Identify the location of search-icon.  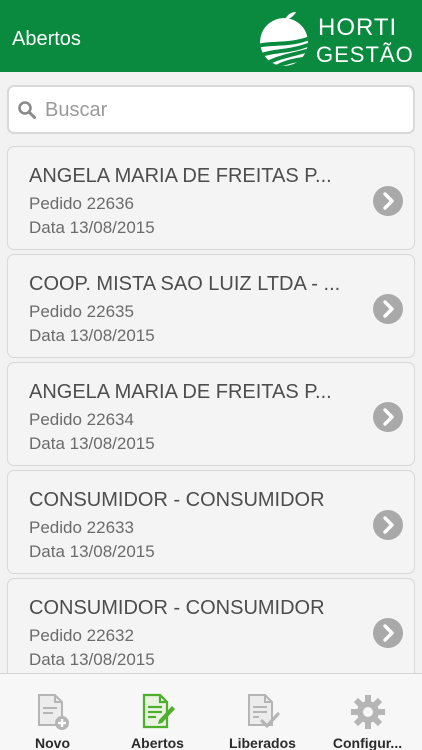
(27, 110).